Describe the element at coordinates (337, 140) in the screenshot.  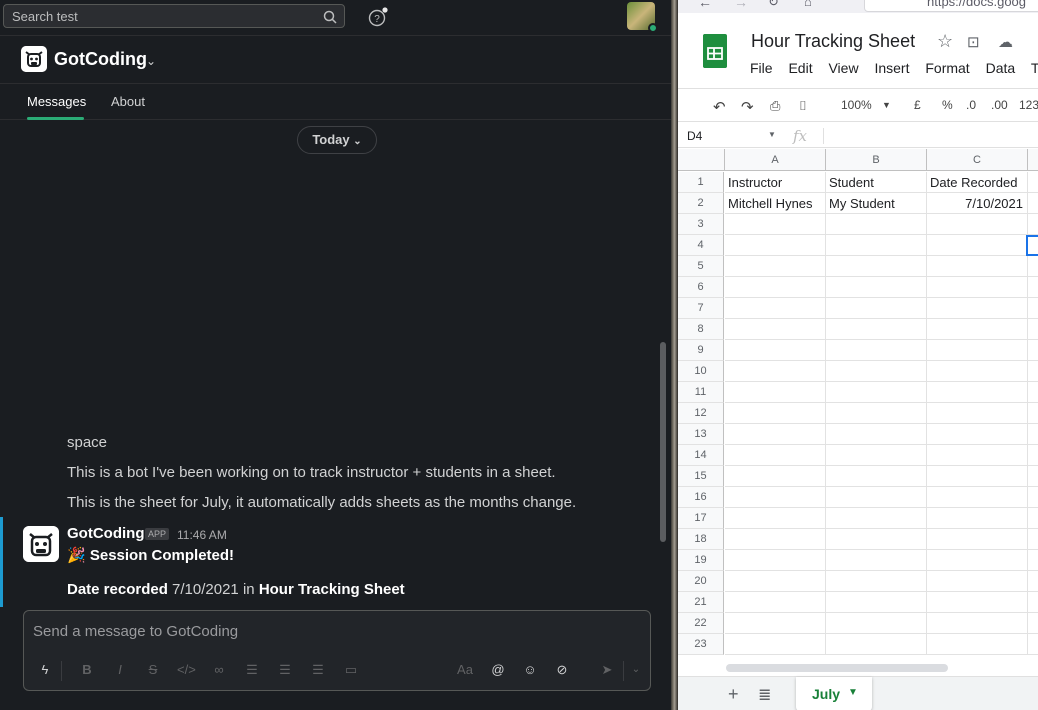
I see `date-divider-button: Today ⌄` at that location.